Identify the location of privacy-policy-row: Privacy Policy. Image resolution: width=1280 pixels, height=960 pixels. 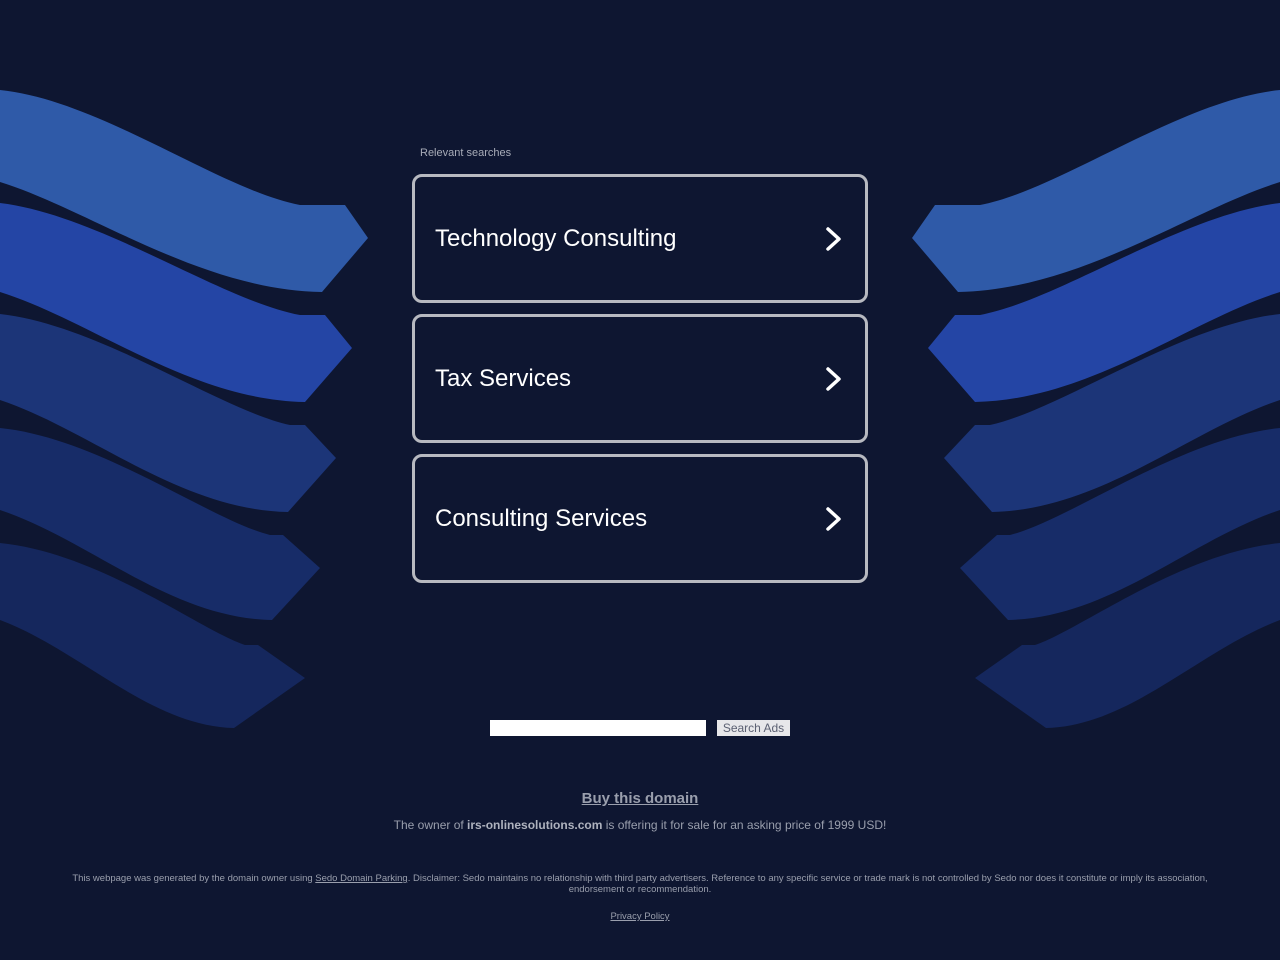
(640, 916).